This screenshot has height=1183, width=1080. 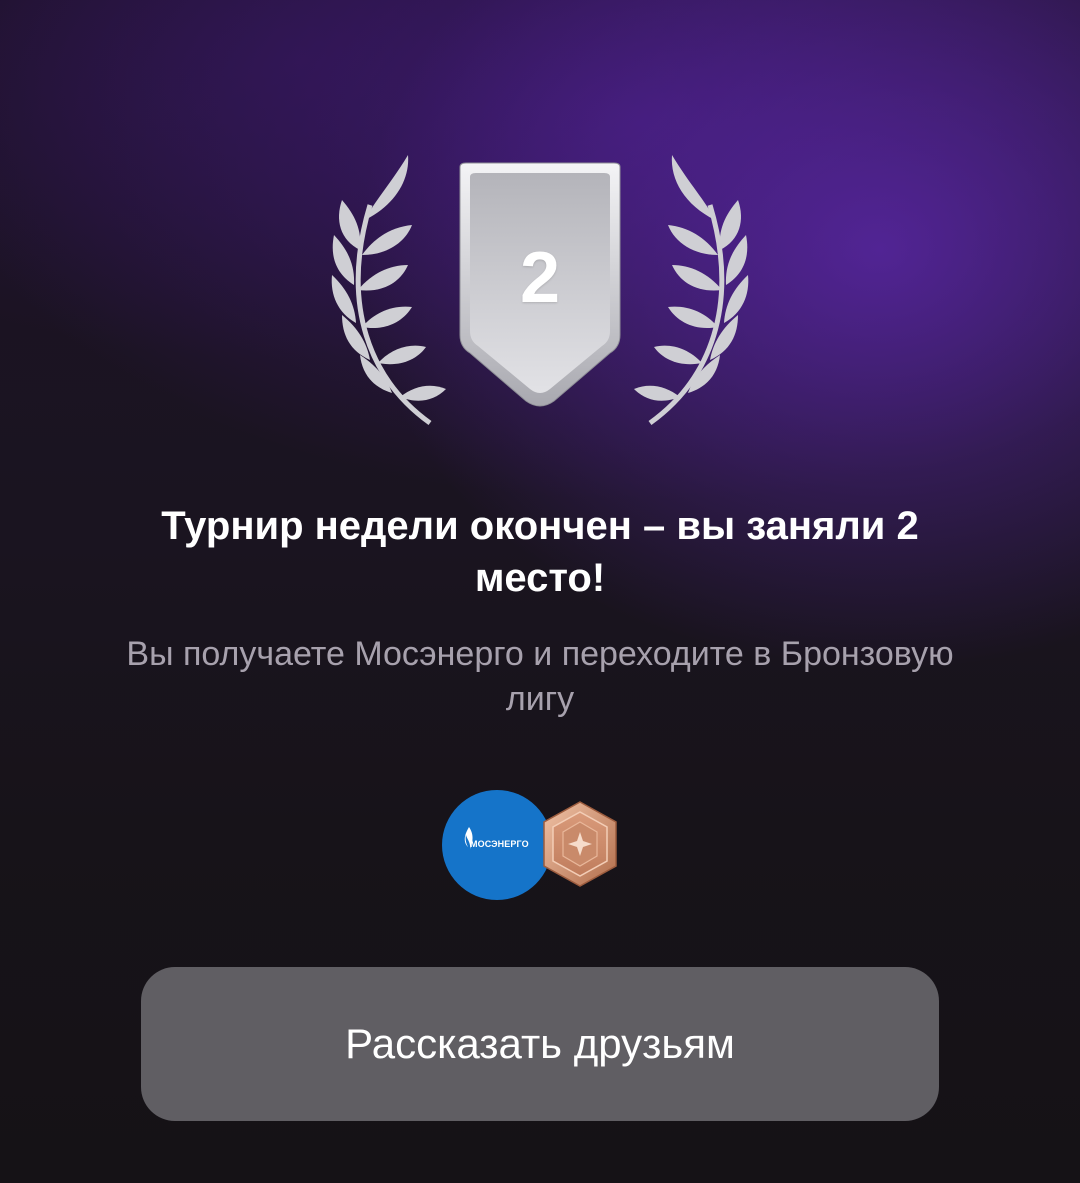 I want to click on mosenergo-logo: МОСЭНЕРГО, so click(x=497, y=845).